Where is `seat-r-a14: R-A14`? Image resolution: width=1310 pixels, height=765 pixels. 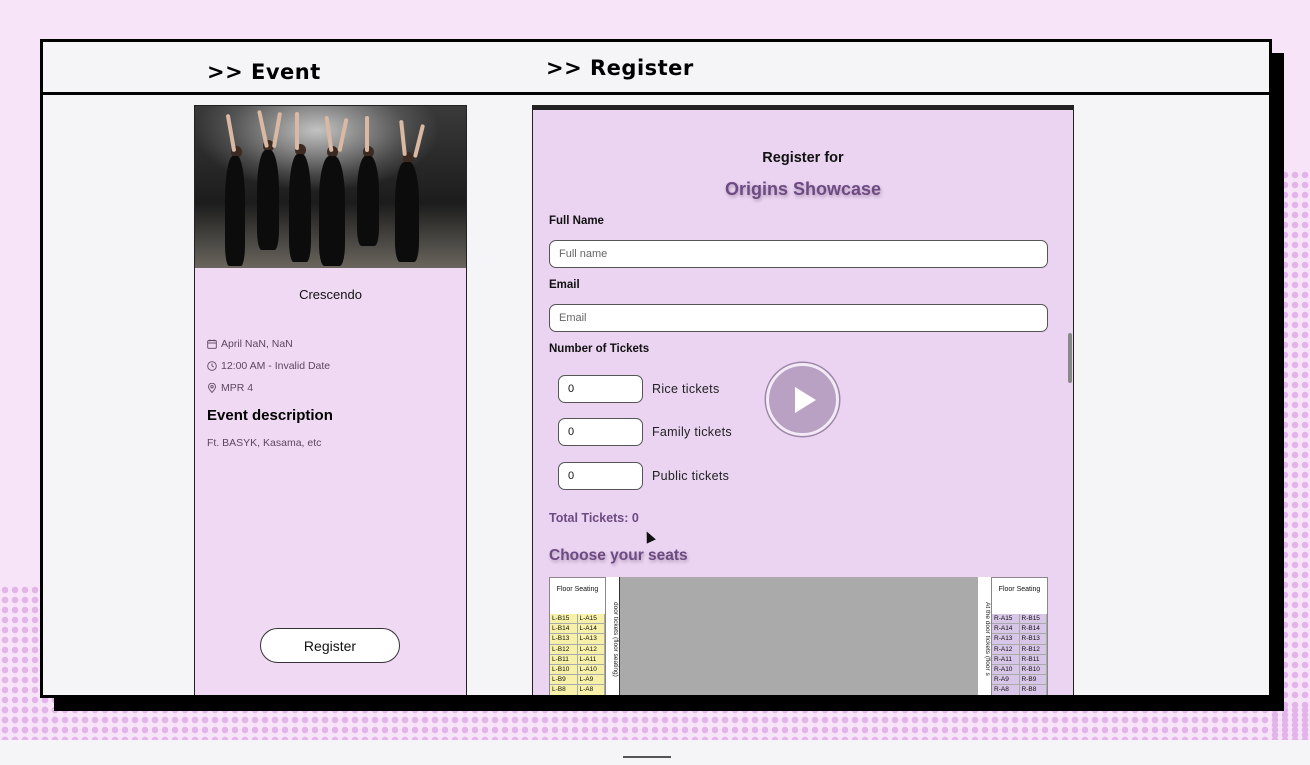
seat-r-a14: R-A14 is located at coordinates (1006, 629).